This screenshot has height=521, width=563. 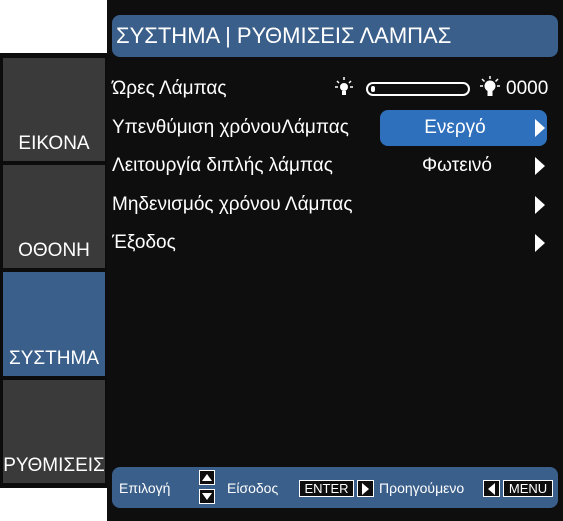 I want to click on menu-item-lamp-reminder: Υπενθύμιση χρόνουΛάμπας Ενεργό, so click(x=335, y=128).